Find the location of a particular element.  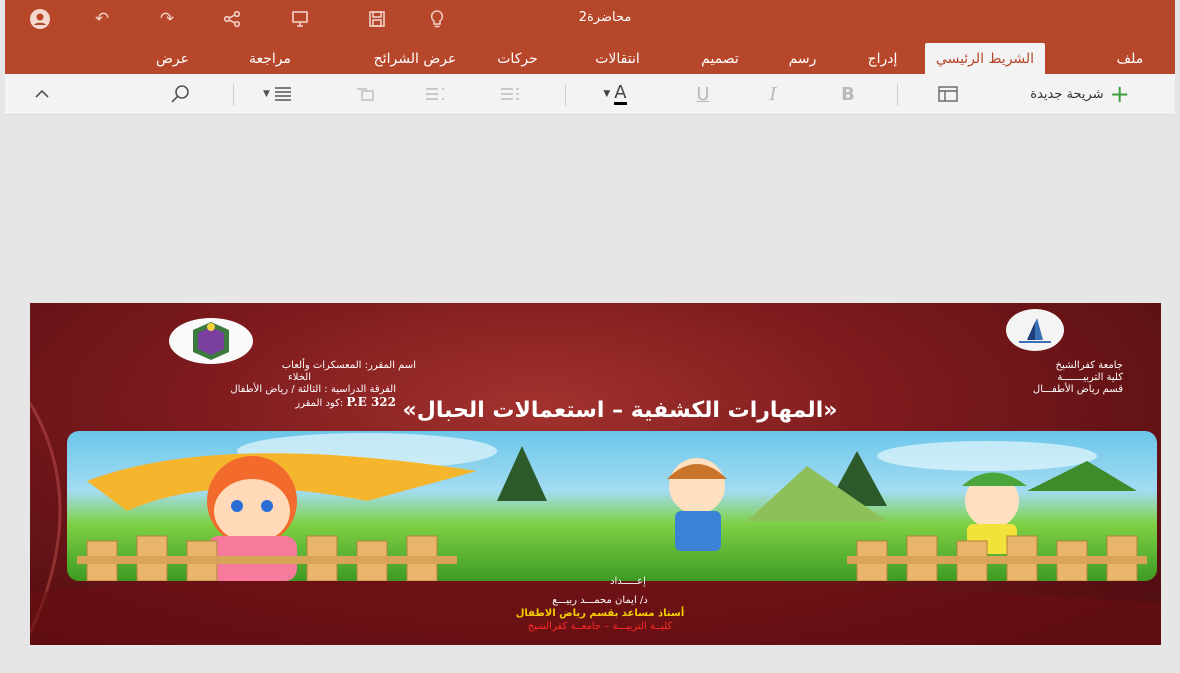

new-slide-label: شريحة جديدة is located at coordinates (1067, 94).